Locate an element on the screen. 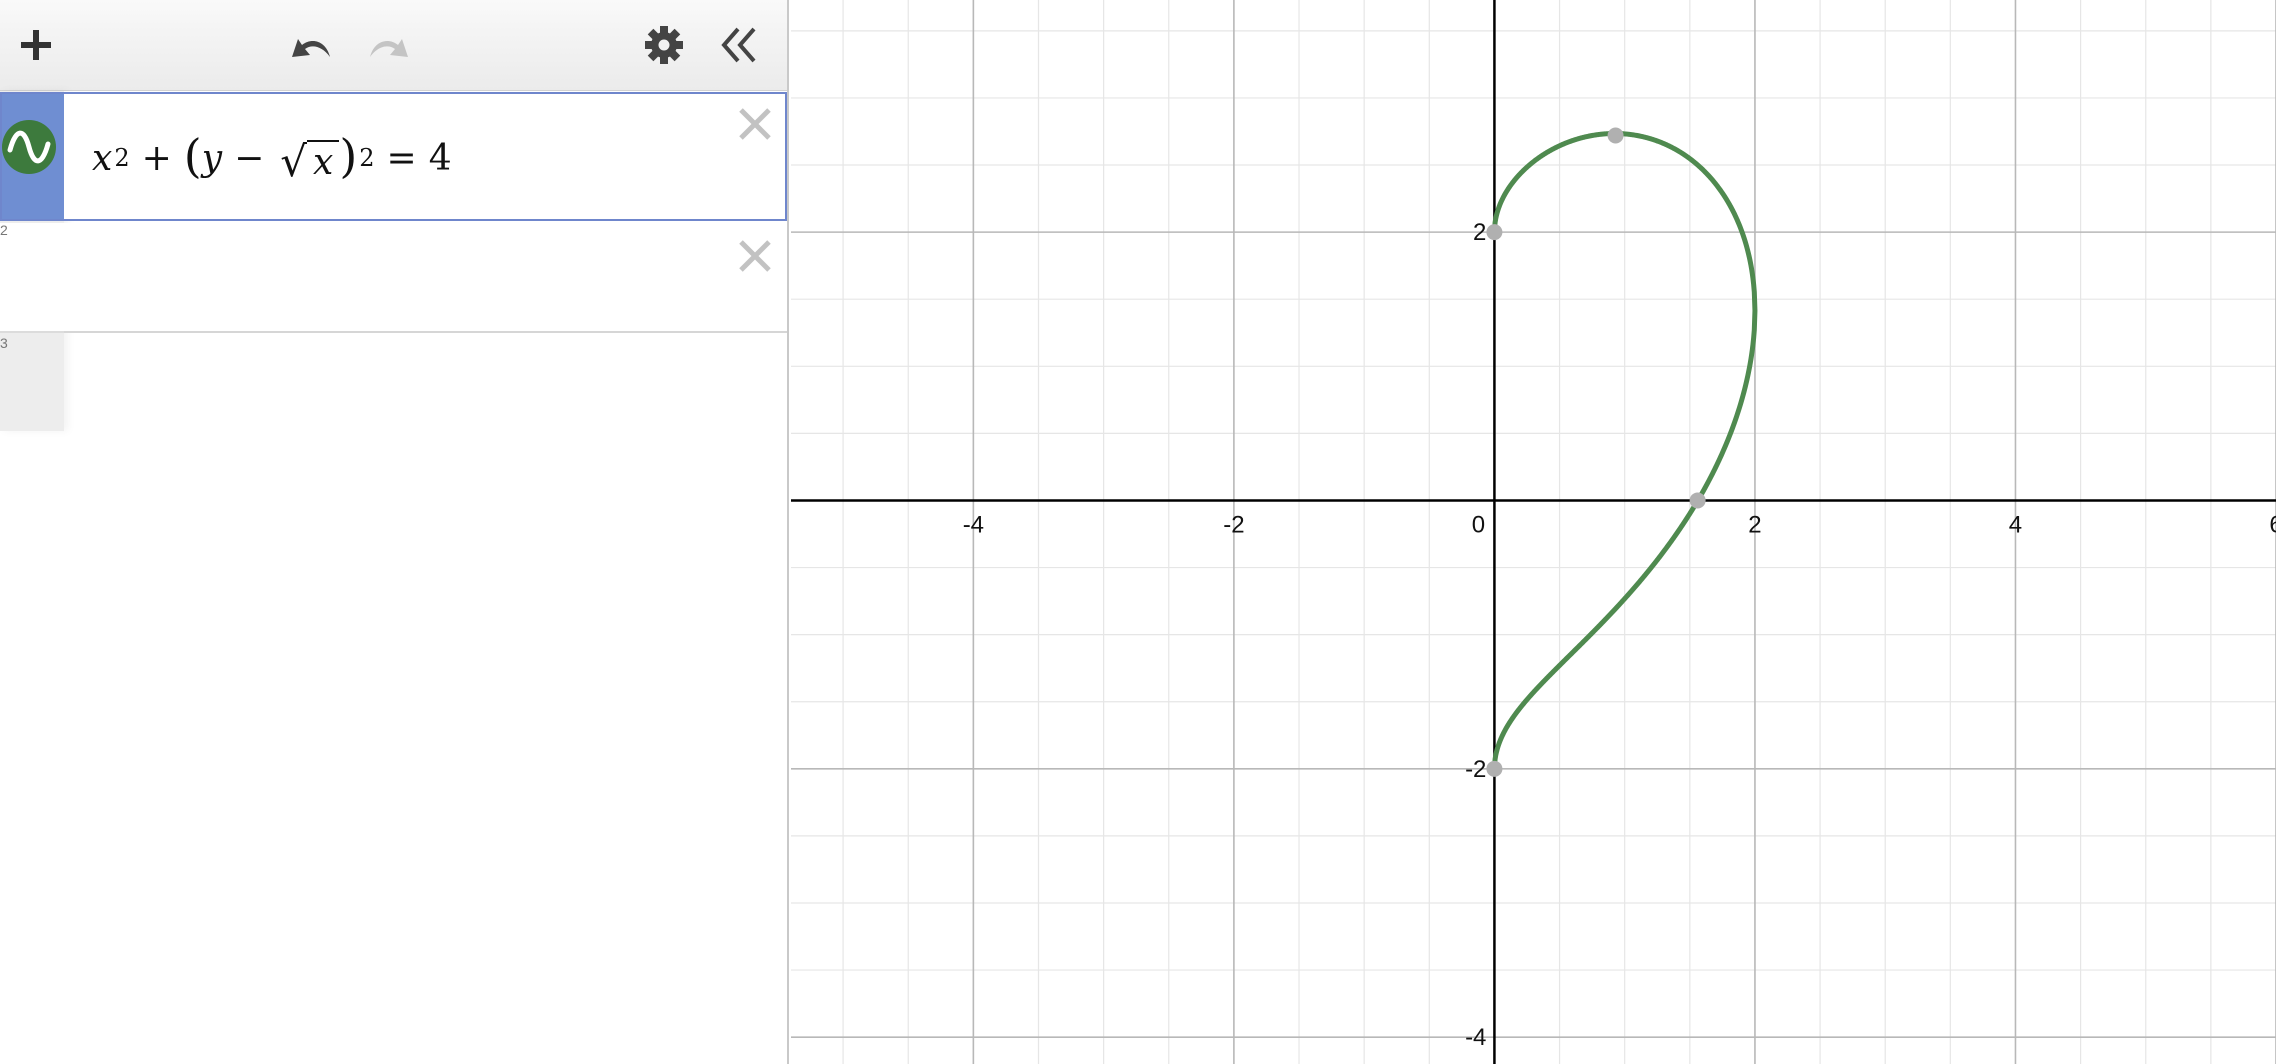 The width and height of the screenshot is (2276, 1064). expression-1-formula: x 2 + ( y − √ x ) 2 = 4 is located at coordinates (272, 158).